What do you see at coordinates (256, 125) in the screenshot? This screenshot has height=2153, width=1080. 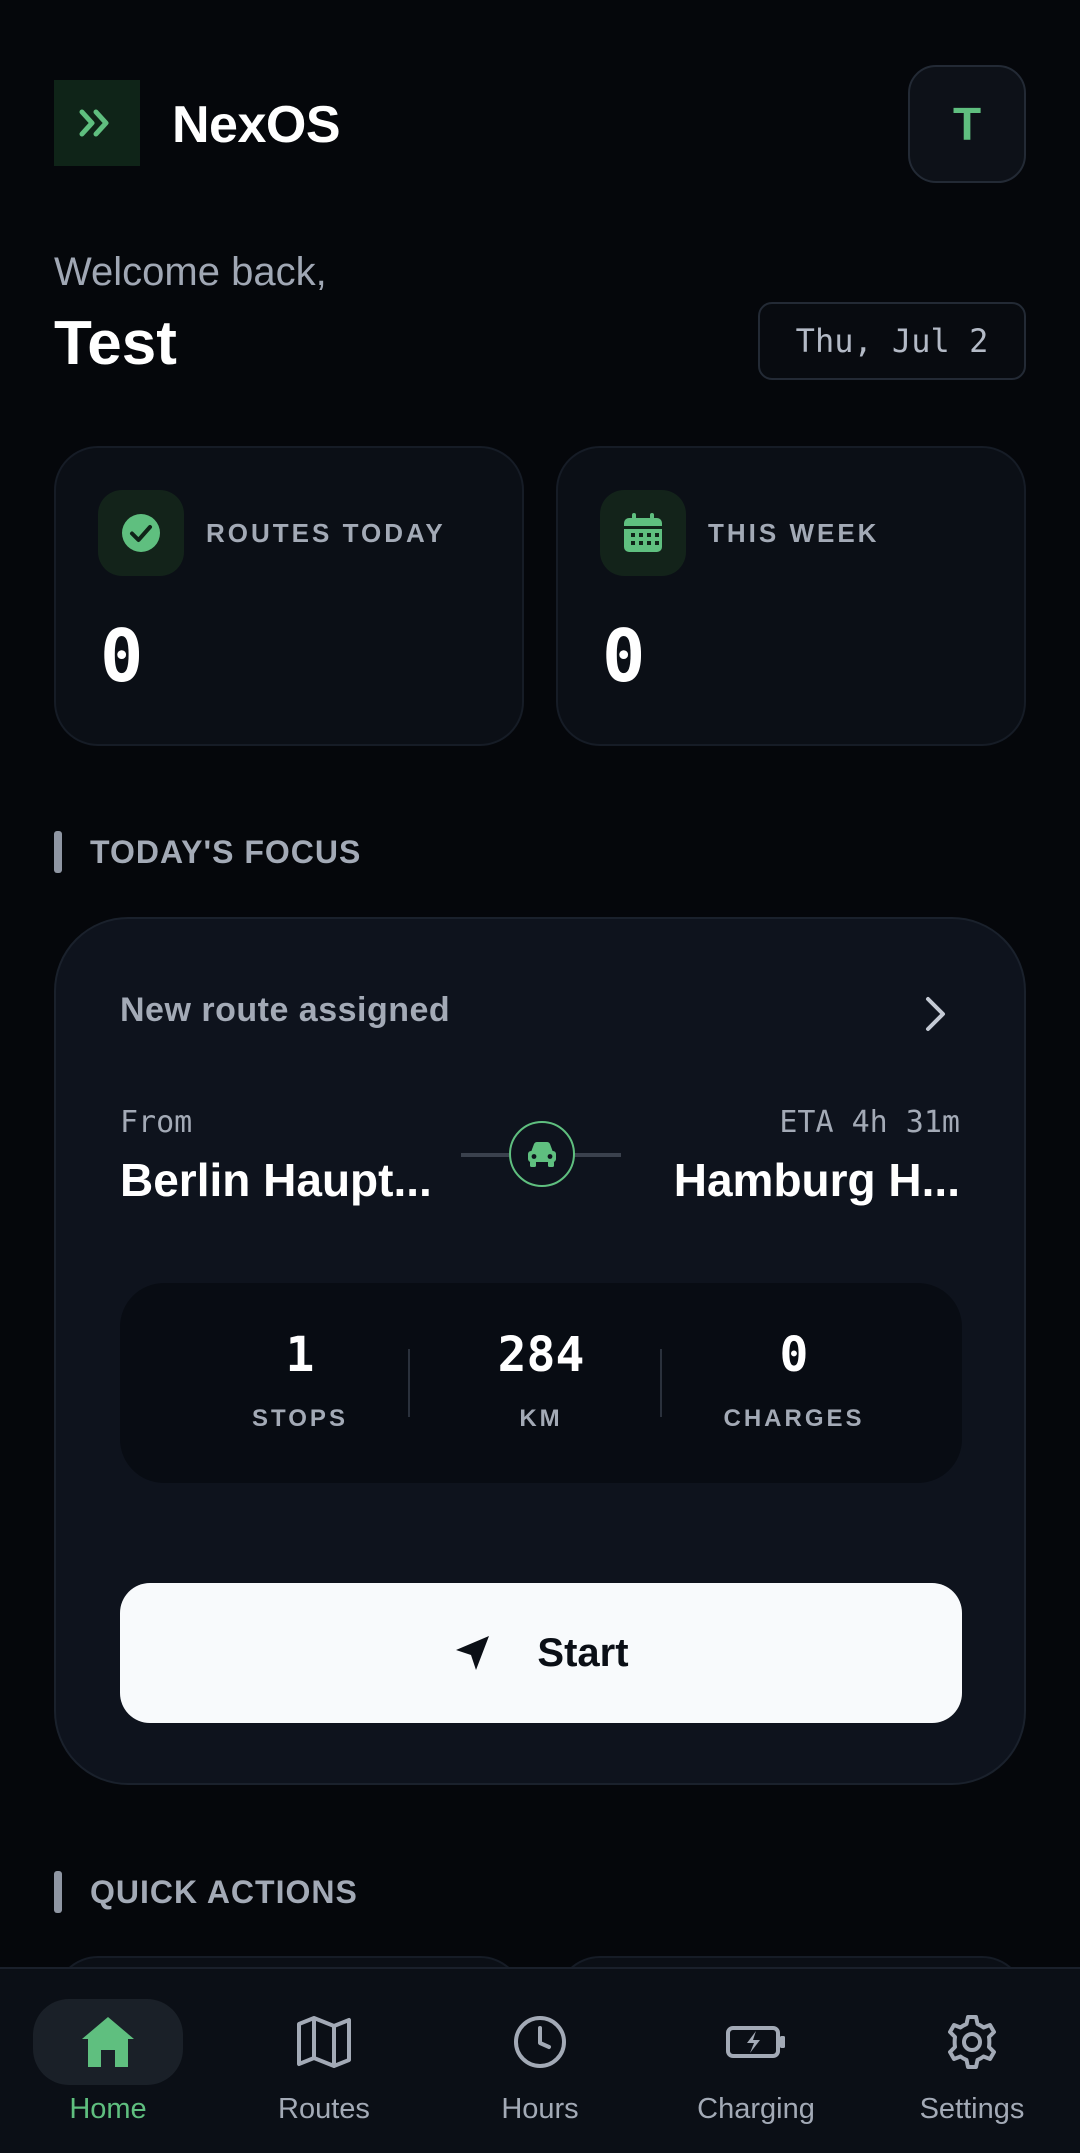 I see `brand-name: NexOS` at bounding box center [256, 125].